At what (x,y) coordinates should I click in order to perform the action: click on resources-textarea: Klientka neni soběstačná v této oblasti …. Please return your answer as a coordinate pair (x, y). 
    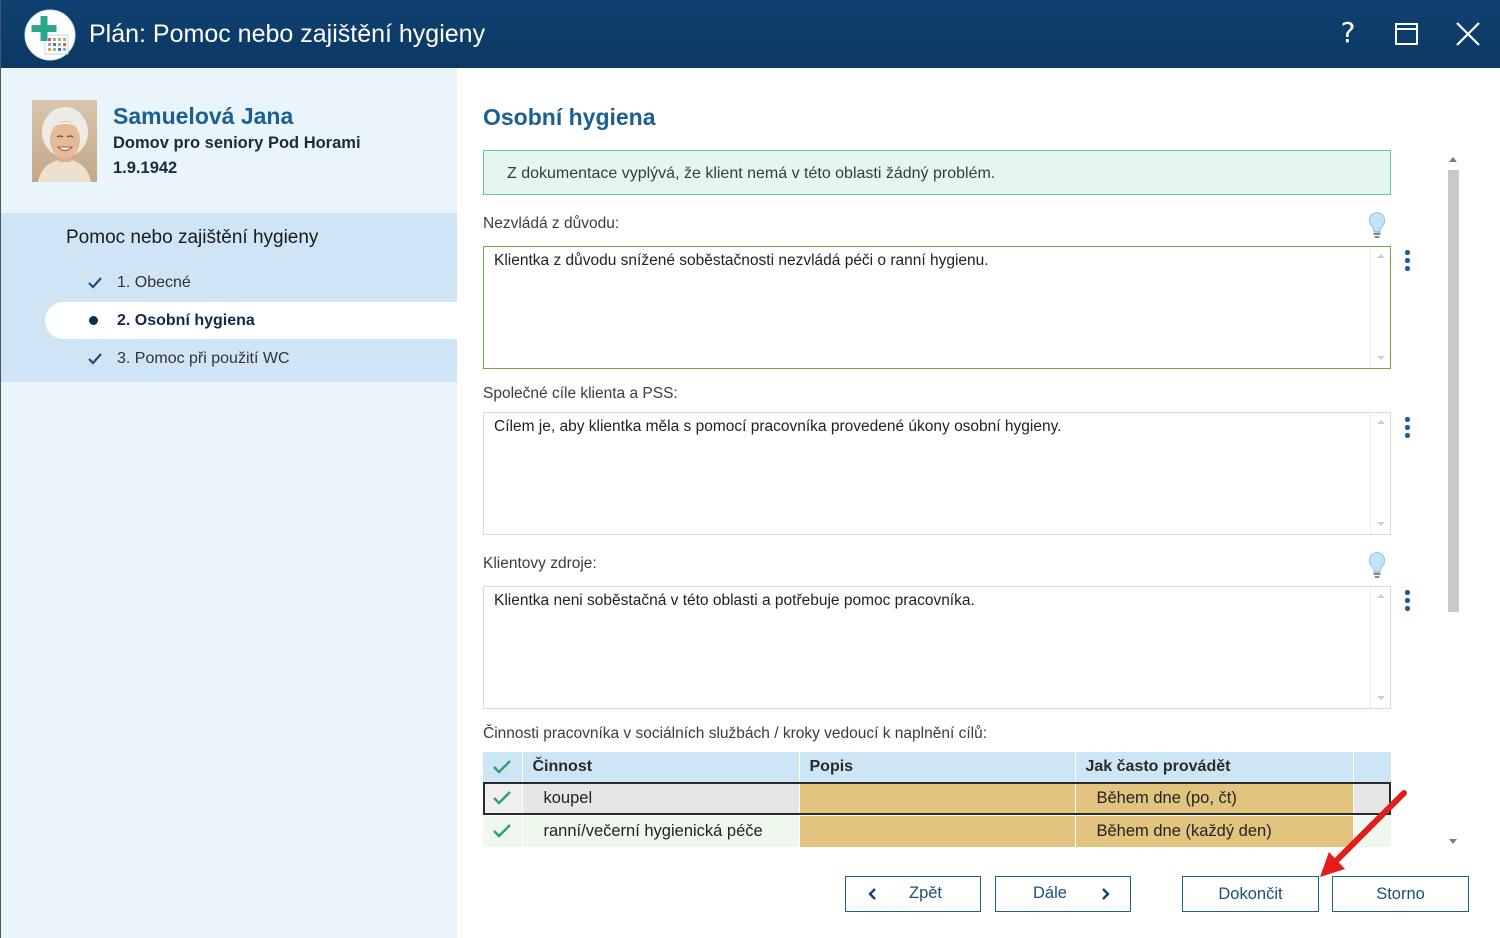
    Looking at the image, I should click on (926, 647).